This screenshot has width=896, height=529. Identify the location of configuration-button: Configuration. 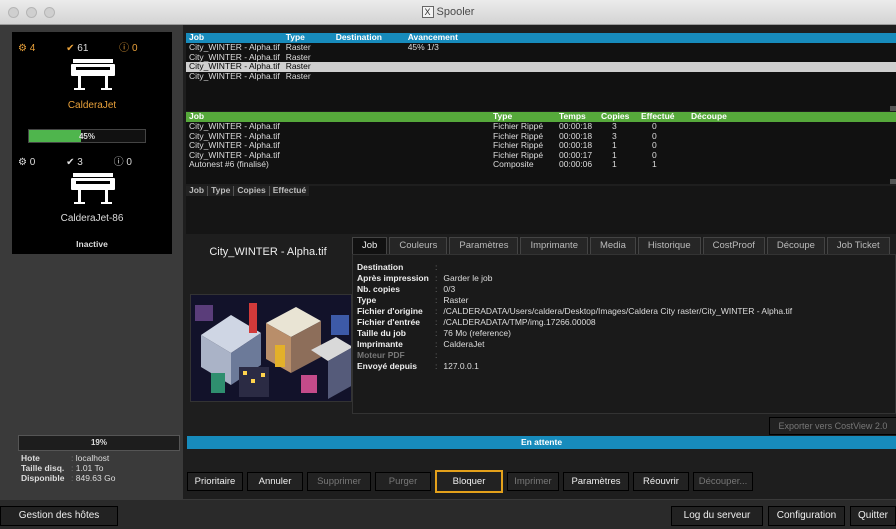
(806, 516).